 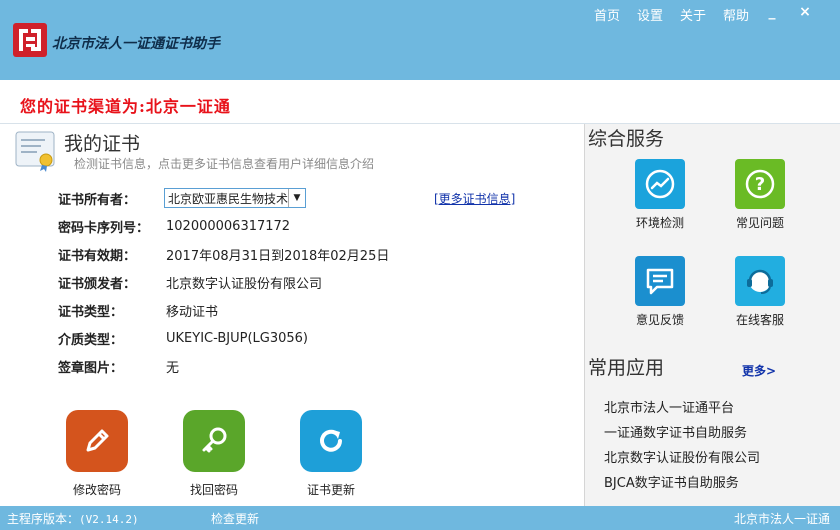 I want to click on cert-update-button, so click(x=331, y=441).